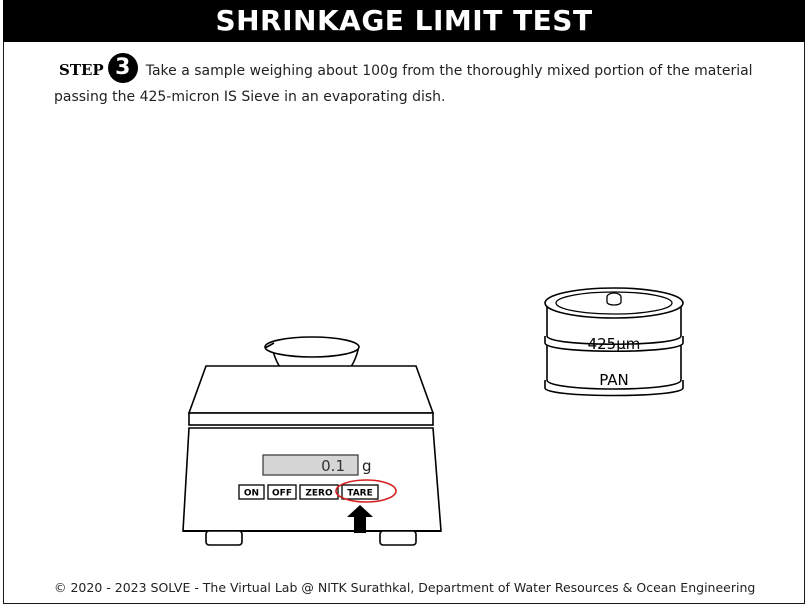 This screenshot has height=608, width=811. Describe the element at coordinates (614, 380) in the screenshot. I see `pan-label: PAN` at that location.